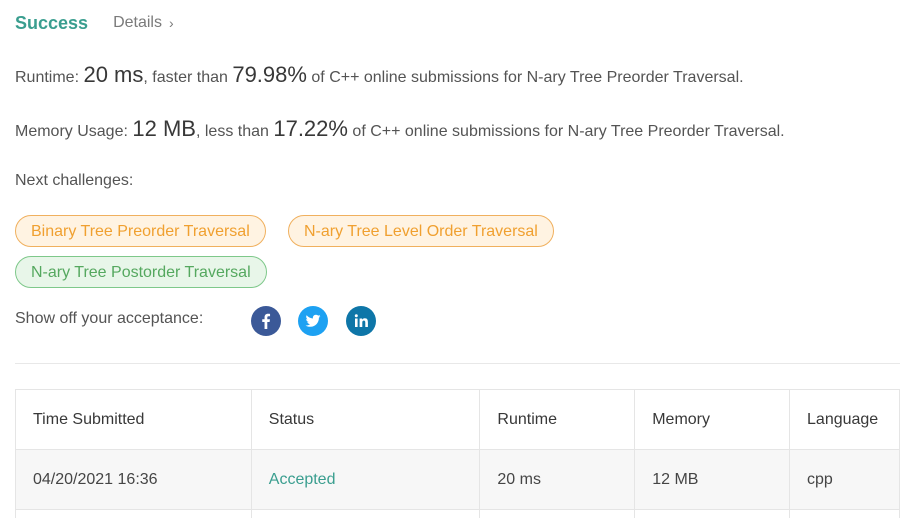 This screenshot has width=906, height=518. What do you see at coordinates (266, 321) in the screenshot?
I see `facebook-icon` at bounding box center [266, 321].